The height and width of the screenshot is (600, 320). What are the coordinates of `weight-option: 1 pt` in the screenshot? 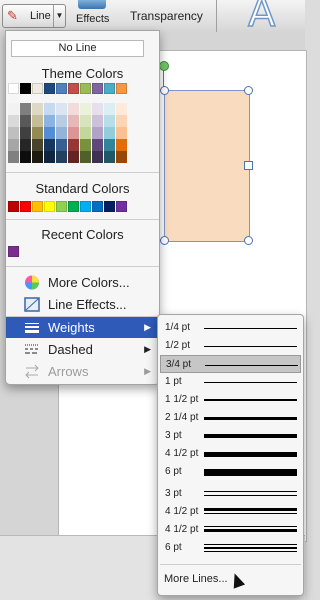 It's located at (230, 382).